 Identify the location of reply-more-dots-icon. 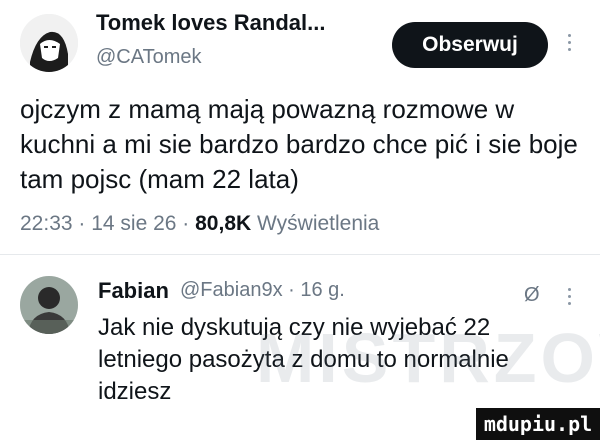
(569, 298).